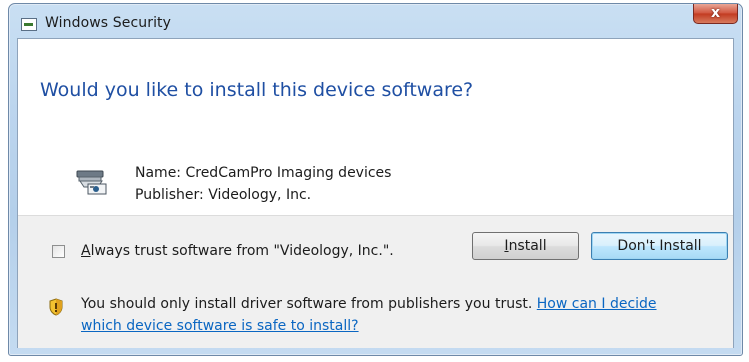  What do you see at coordinates (375, 21) in the screenshot?
I see `title-bar: Windows Security x` at bounding box center [375, 21].